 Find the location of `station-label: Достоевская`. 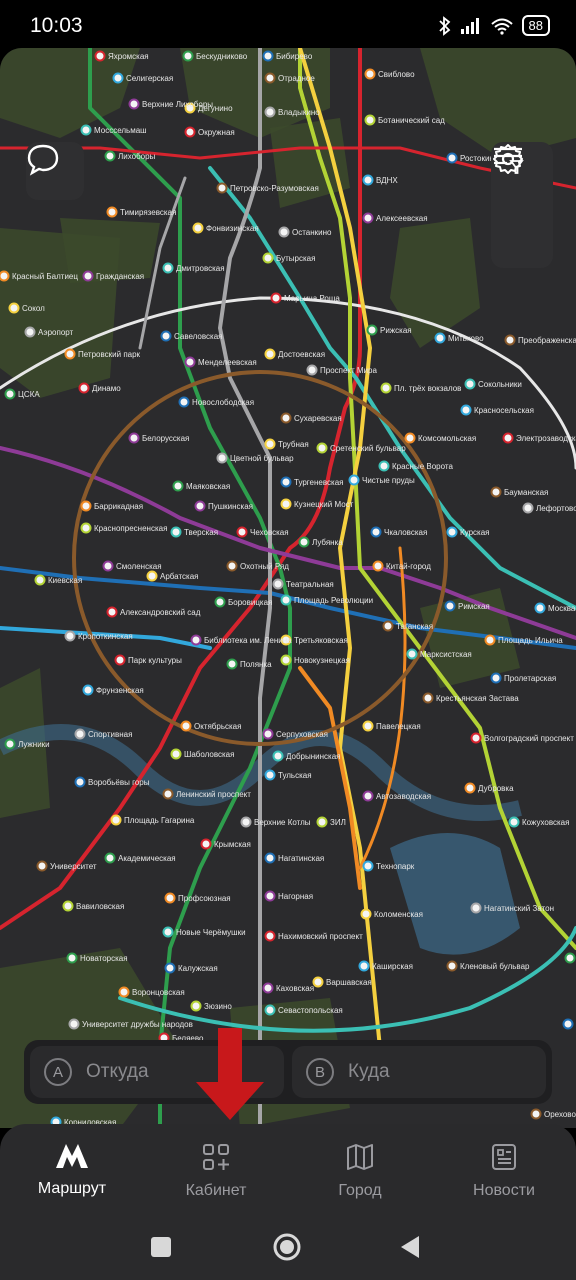

station-label: Достоевская is located at coordinates (301, 354).